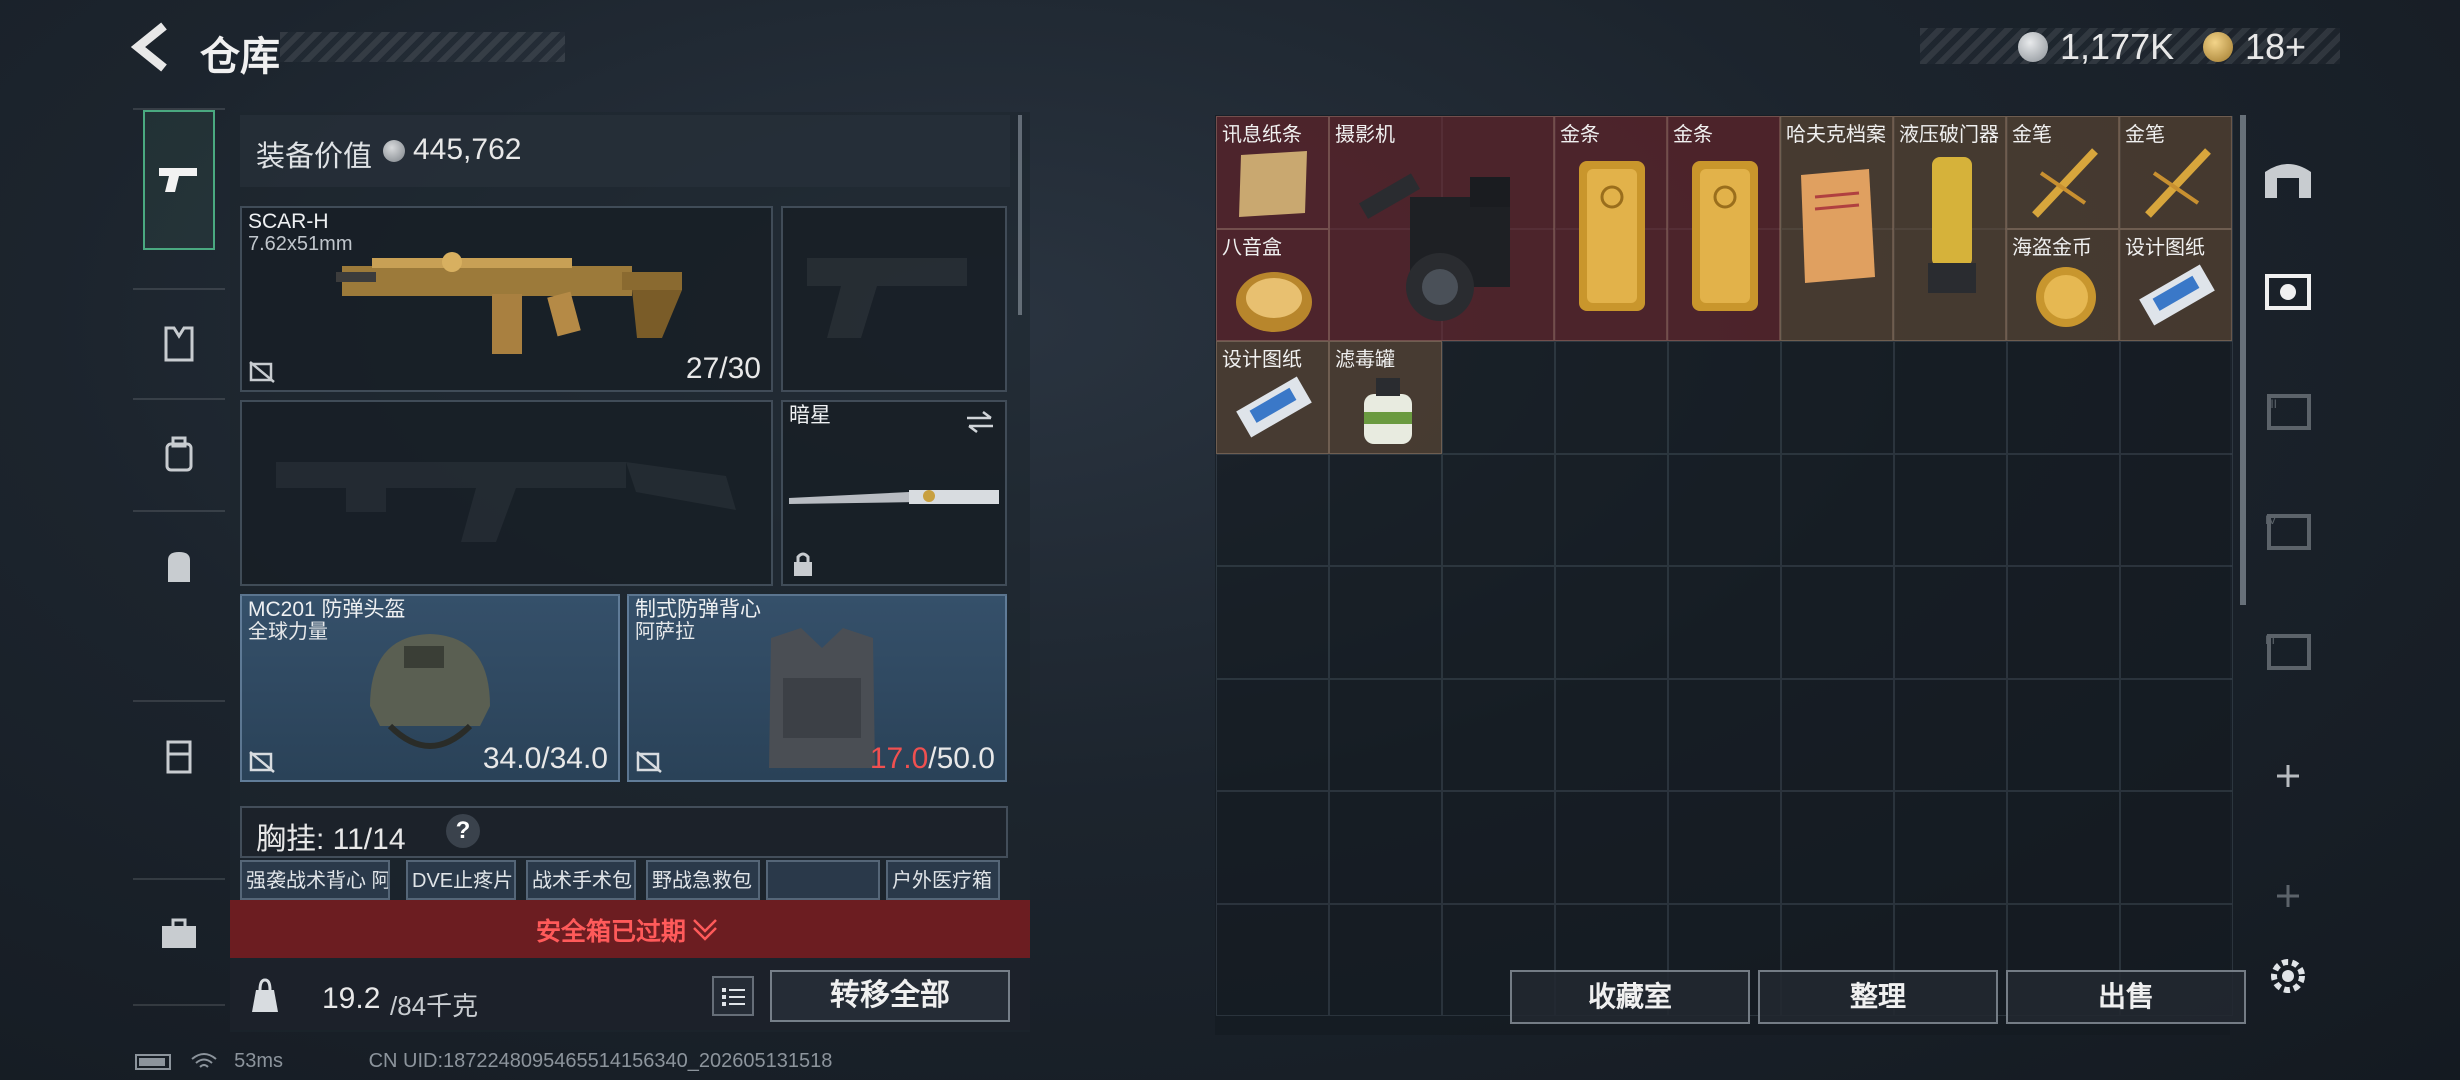 The width and height of the screenshot is (2460, 1080). Describe the element at coordinates (1630, 997) in the screenshot. I see `collection-room-button: 收藏室` at that location.